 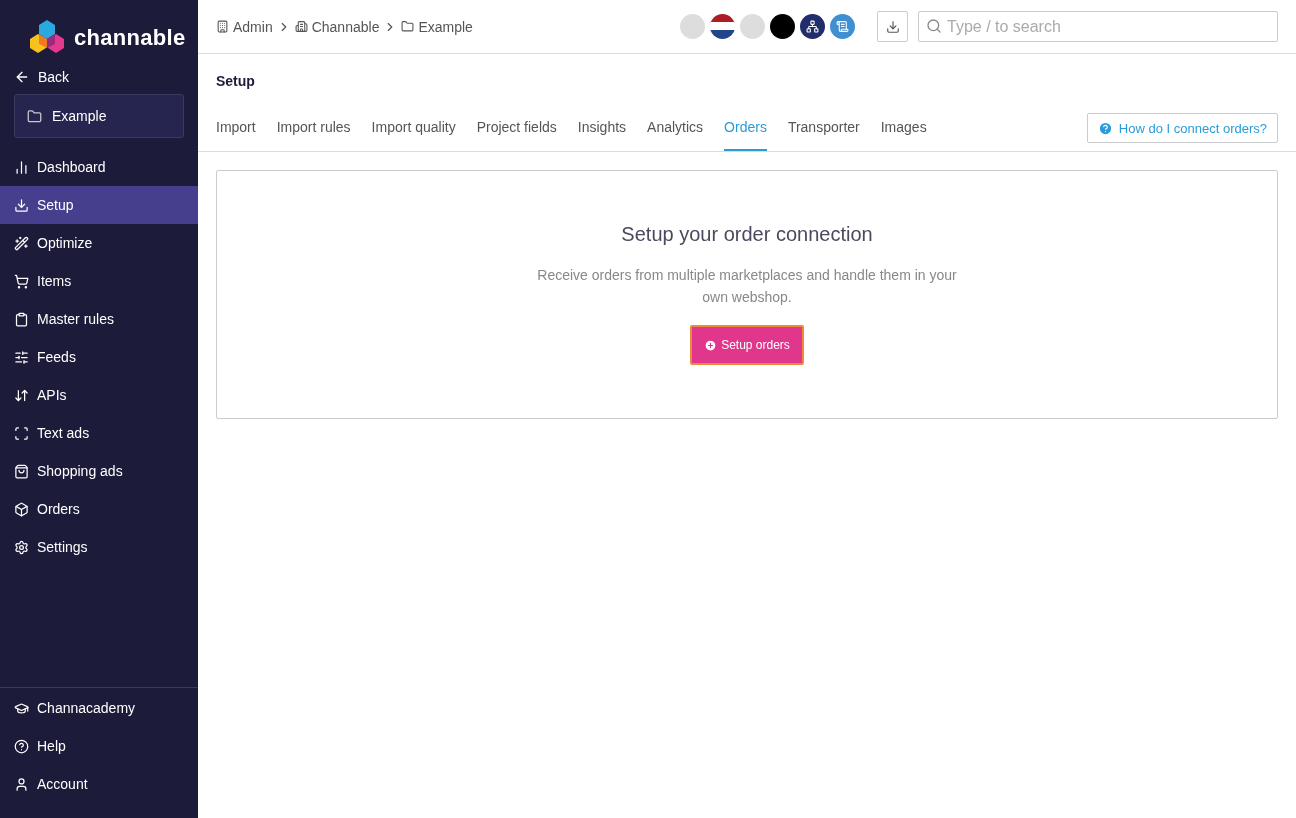 What do you see at coordinates (21, 708) in the screenshot?
I see `graduation-cap-icon` at bounding box center [21, 708].